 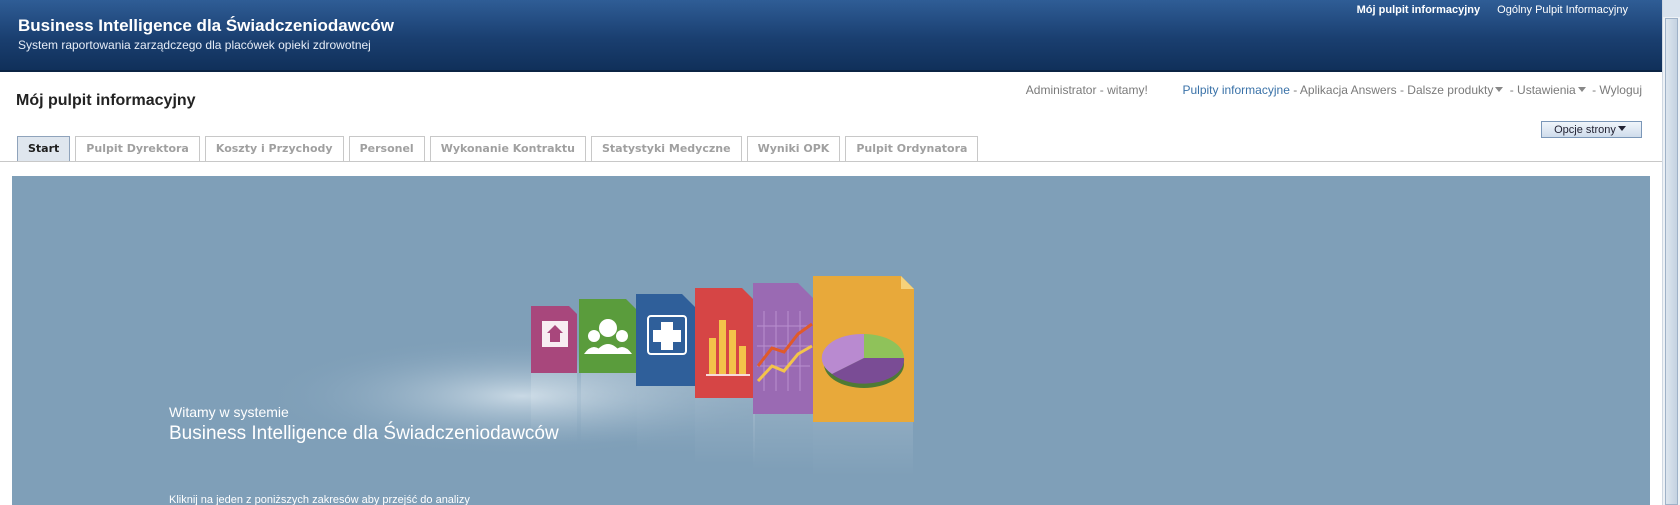 I want to click on page-options-label: Opcje strony, so click(x=1585, y=130).